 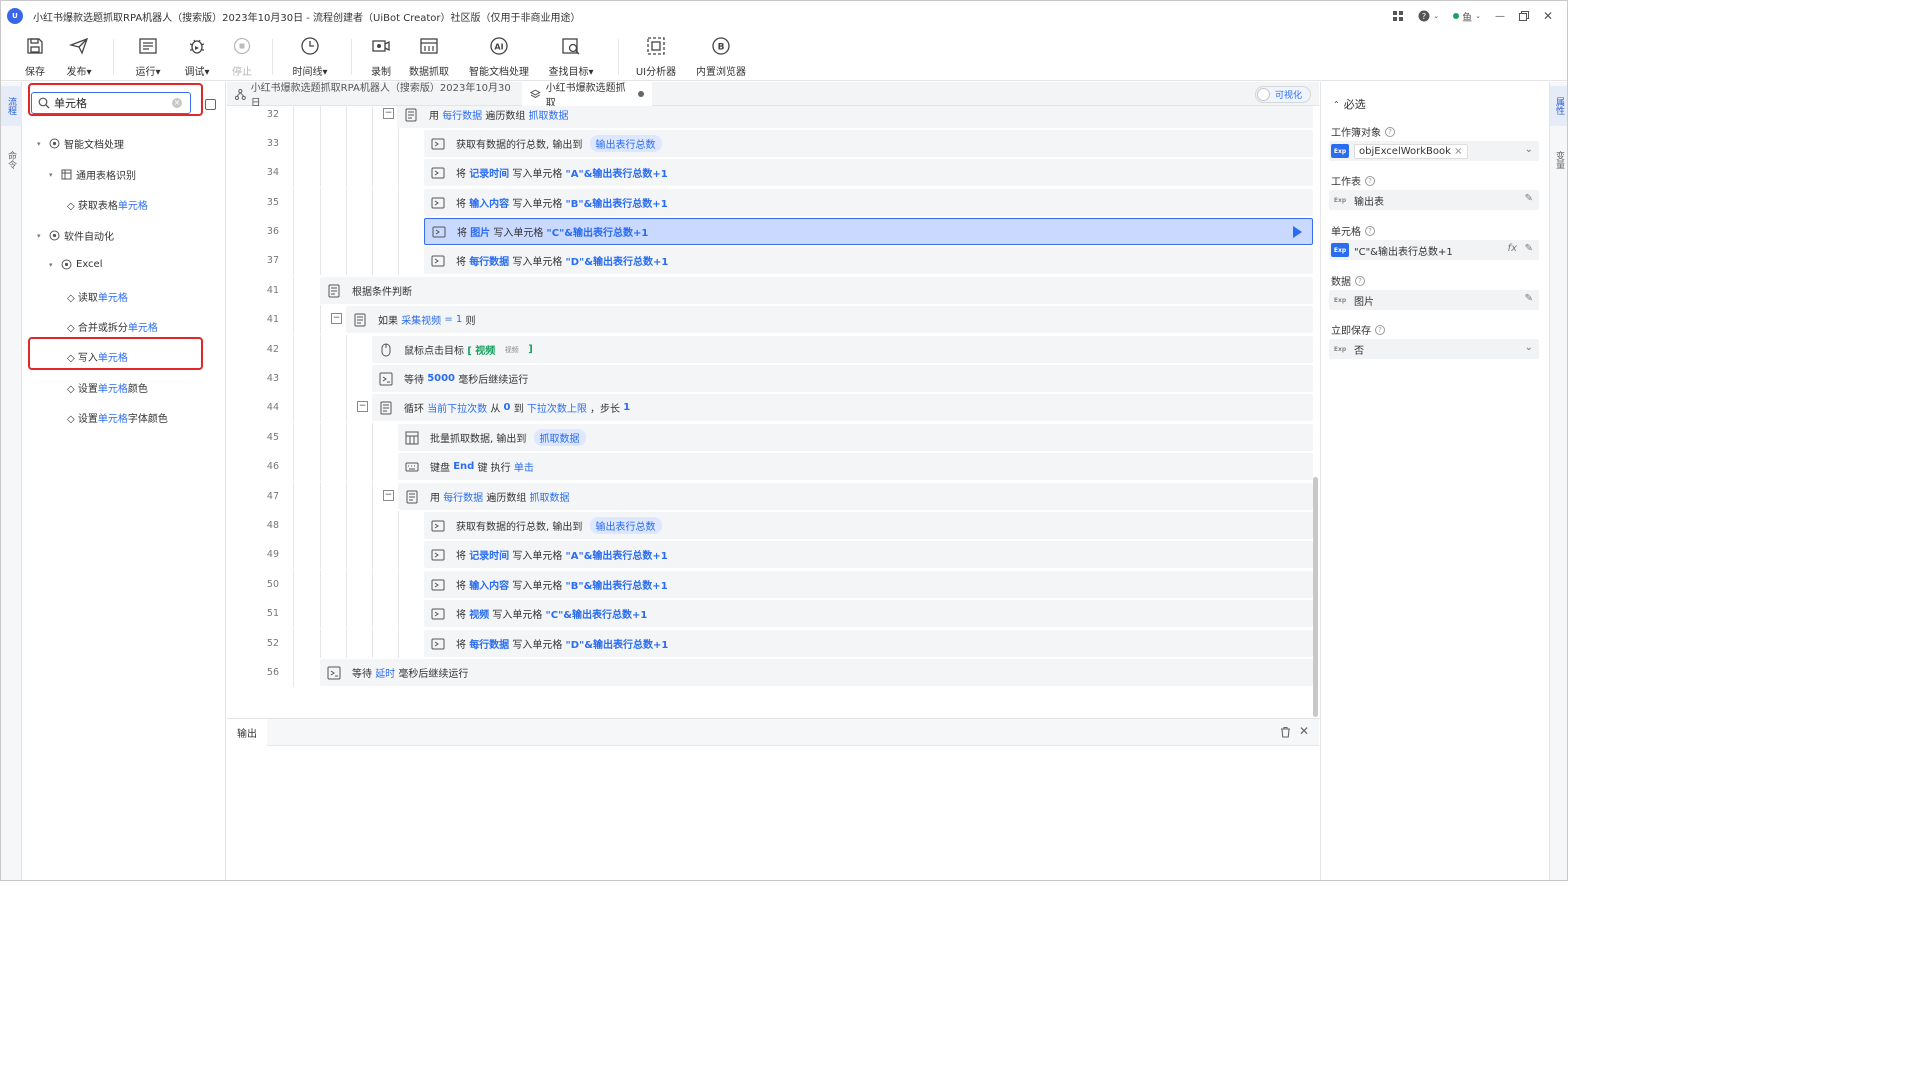 I want to click on play-icon, so click(x=1297, y=232).